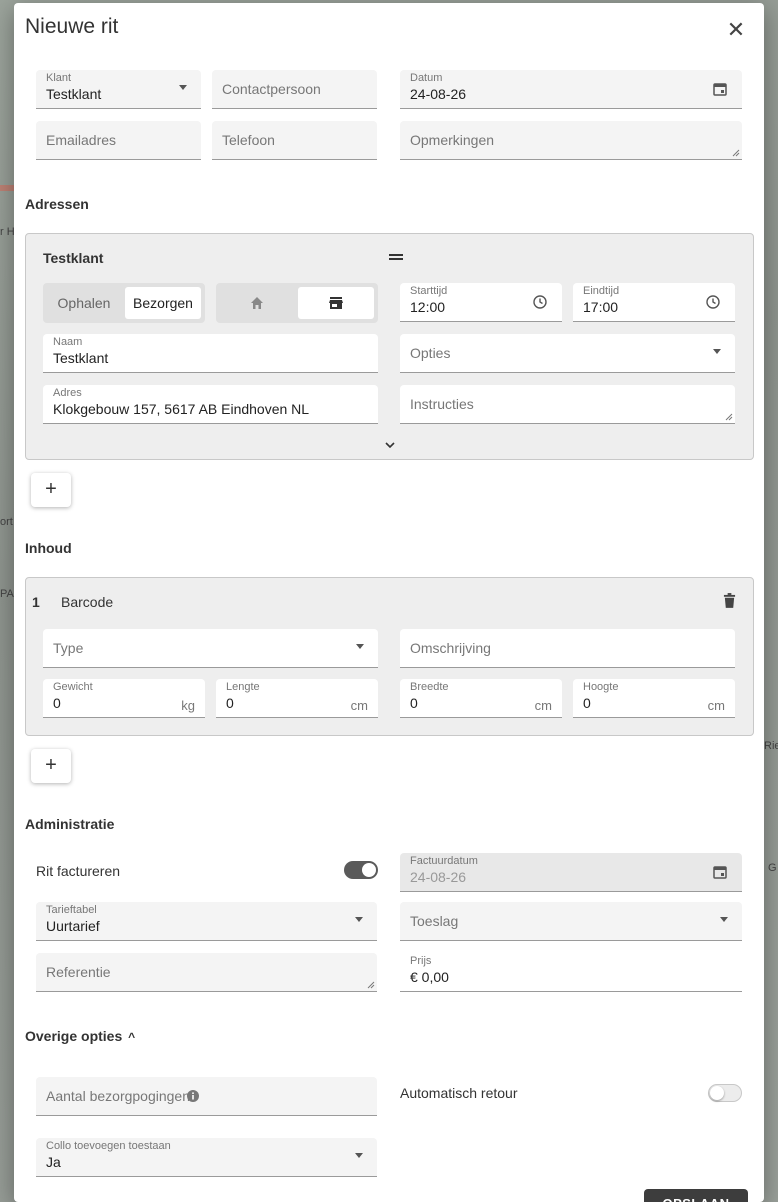 This screenshot has height=1202, width=778. What do you see at coordinates (481, 302) in the screenshot?
I see `starttijd-input: Starttijd 12:00` at bounding box center [481, 302].